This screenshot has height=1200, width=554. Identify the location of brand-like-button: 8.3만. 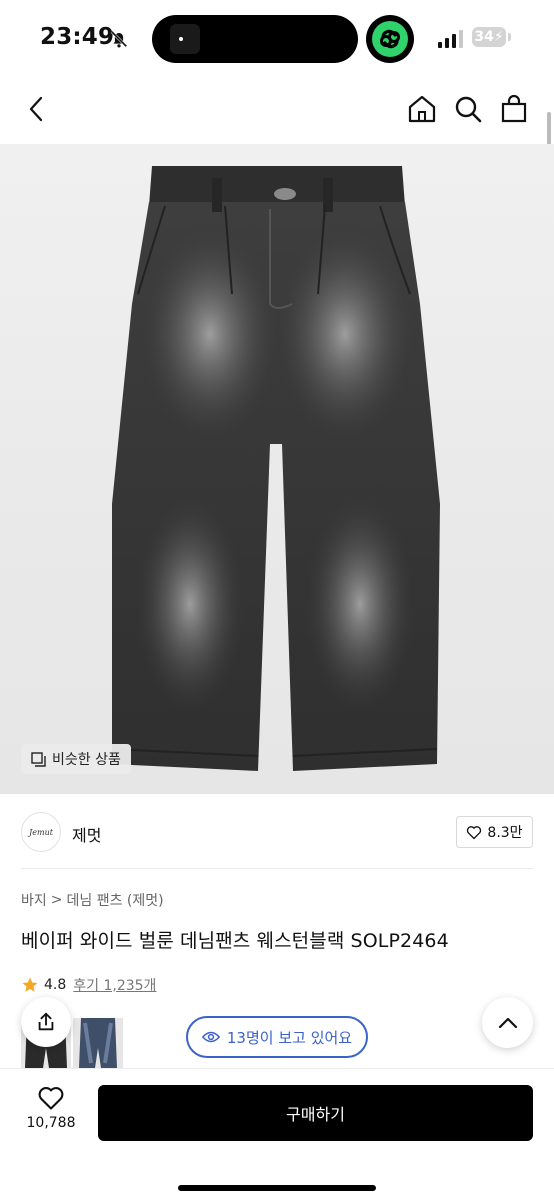
(494, 832).